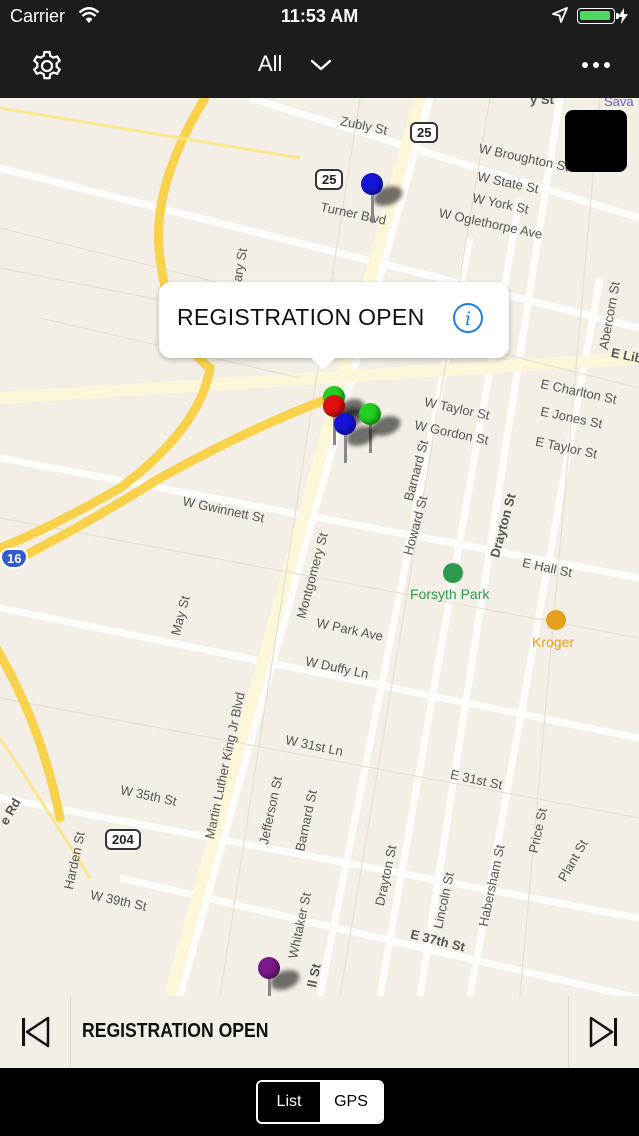 The width and height of the screenshot is (639, 1136). I want to click on list-segment: List, so click(289, 1102).